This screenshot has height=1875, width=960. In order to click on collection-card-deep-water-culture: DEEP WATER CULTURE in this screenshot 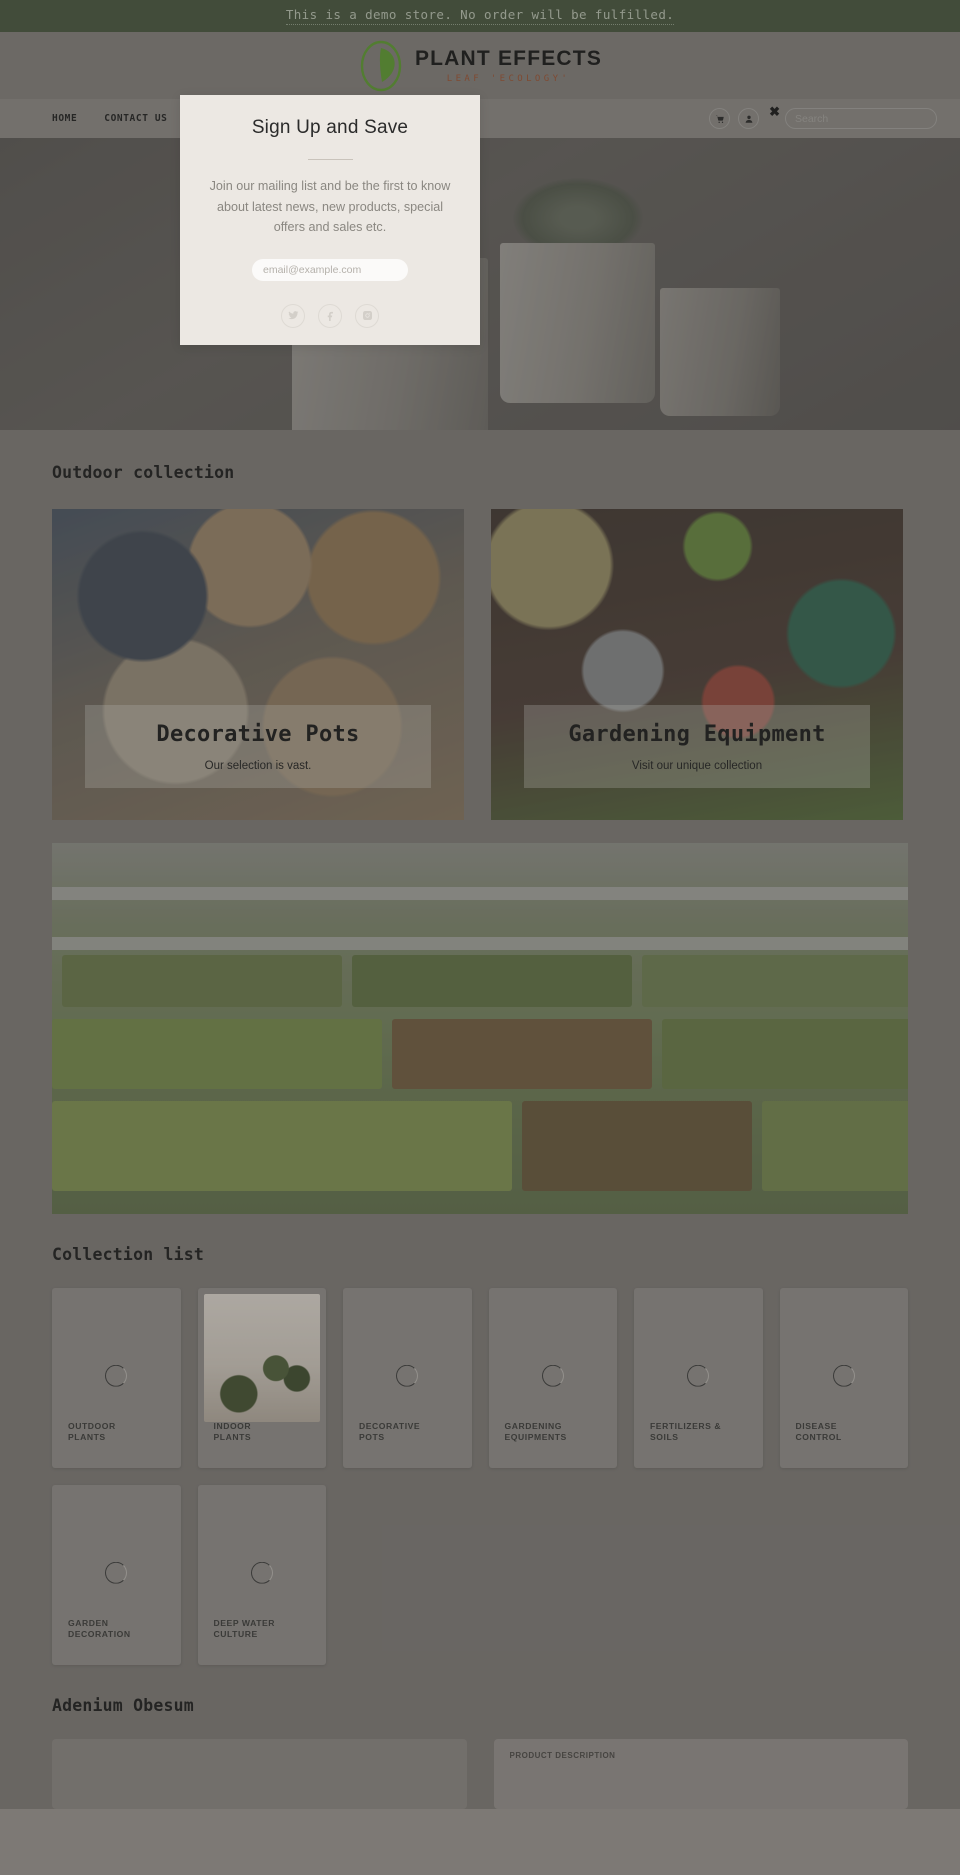, I will do `click(261, 1575)`.